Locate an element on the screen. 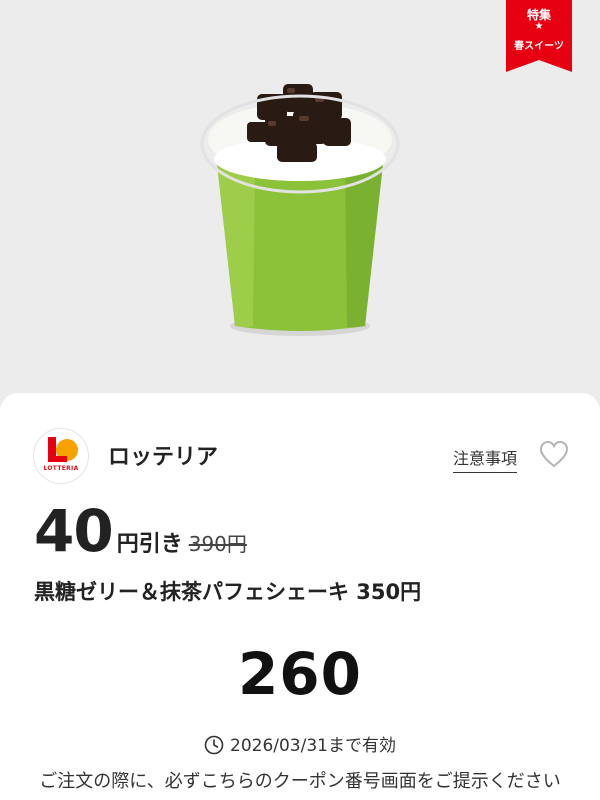  discount-amount: 40 is located at coordinates (74, 531).